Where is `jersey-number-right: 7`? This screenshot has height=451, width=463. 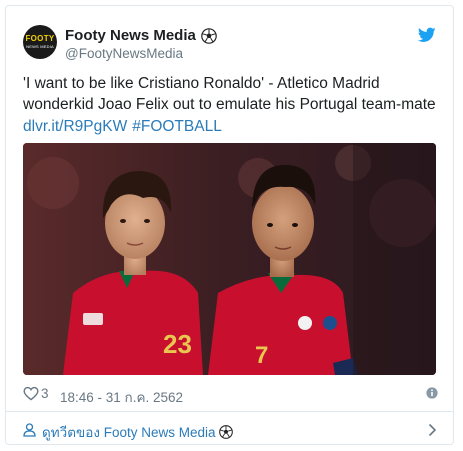 jersey-number-right: 7 is located at coordinates (261, 355).